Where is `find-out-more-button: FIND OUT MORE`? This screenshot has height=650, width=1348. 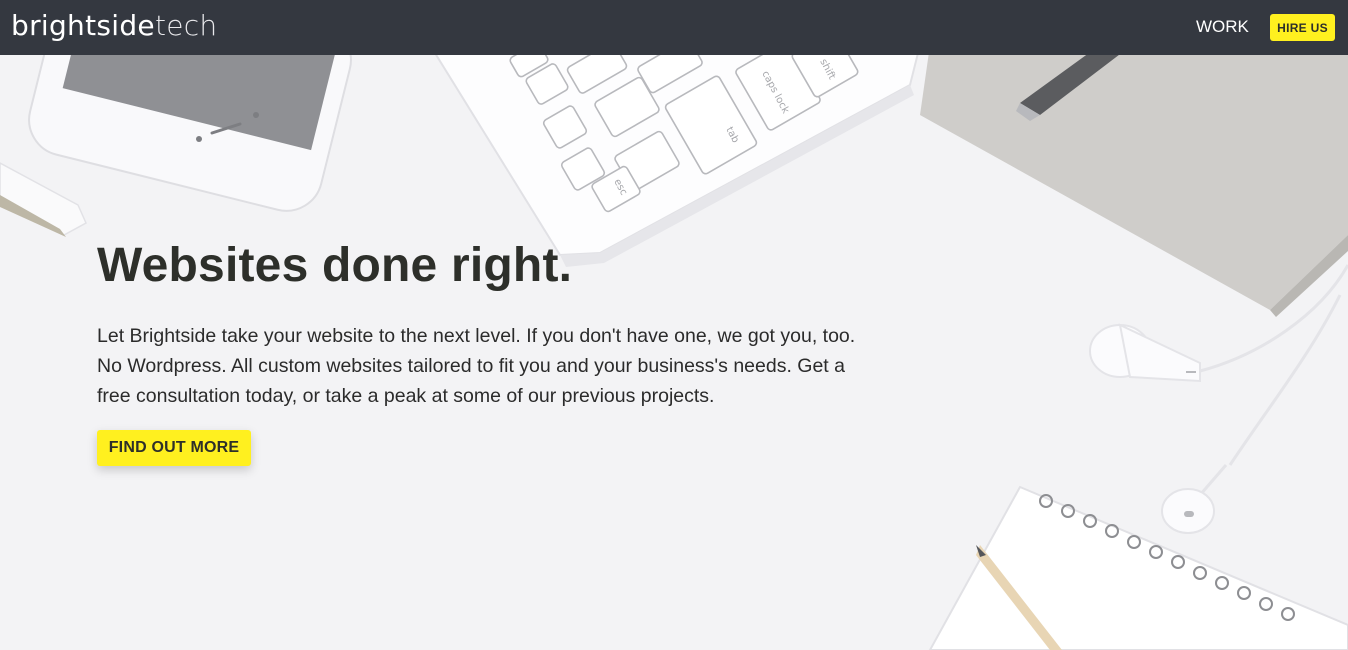 find-out-more-button: FIND OUT MORE is located at coordinates (174, 448).